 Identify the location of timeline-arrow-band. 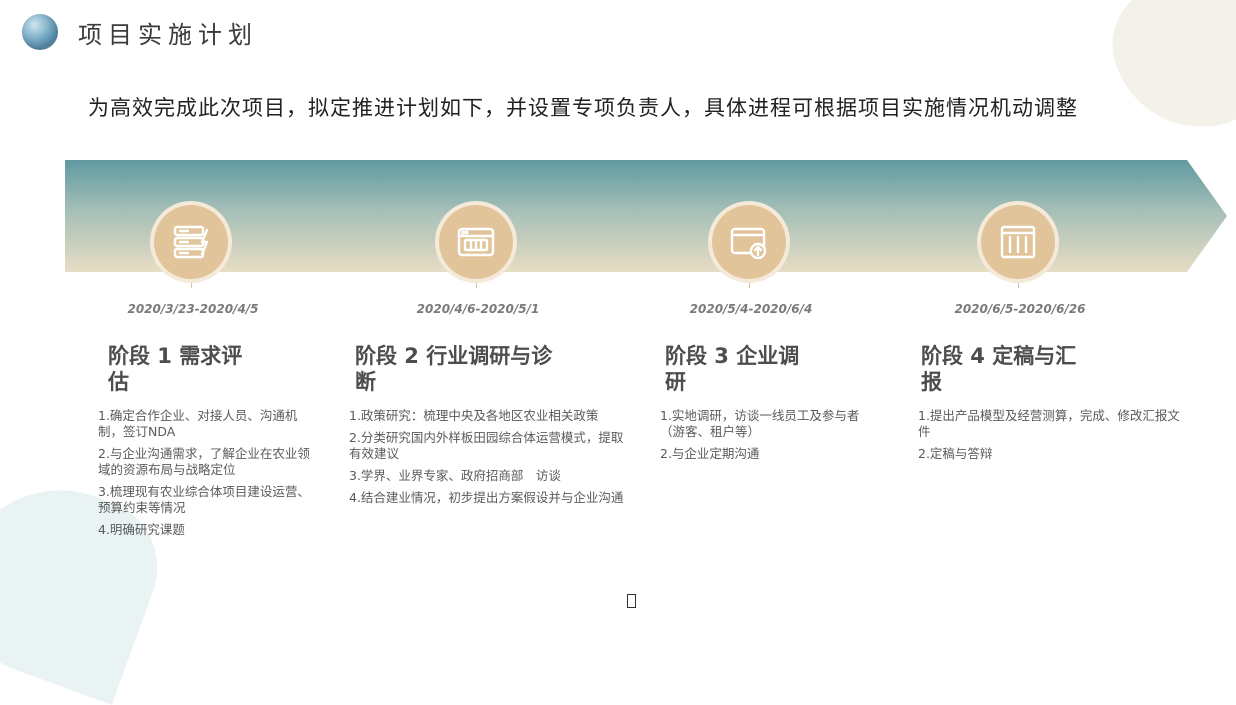
(646, 216).